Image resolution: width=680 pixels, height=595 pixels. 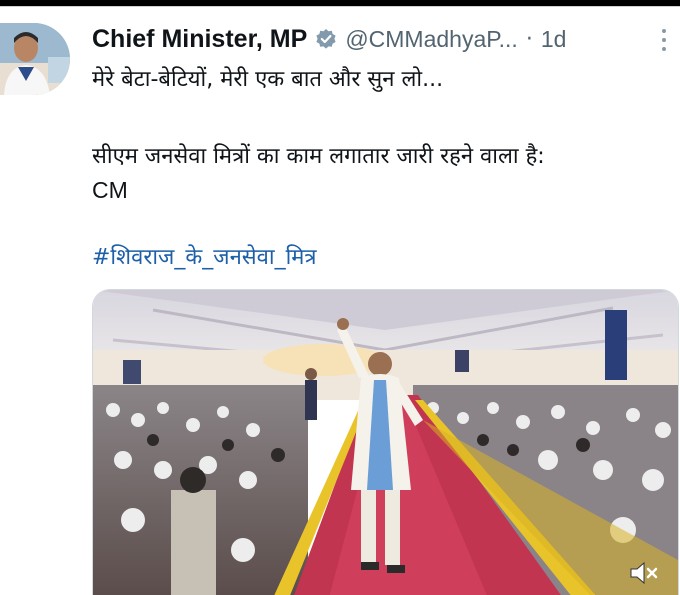 What do you see at coordinates (664, 40) in the screenshot?
I see `more-options-icon` at bounding box center [664, 40].